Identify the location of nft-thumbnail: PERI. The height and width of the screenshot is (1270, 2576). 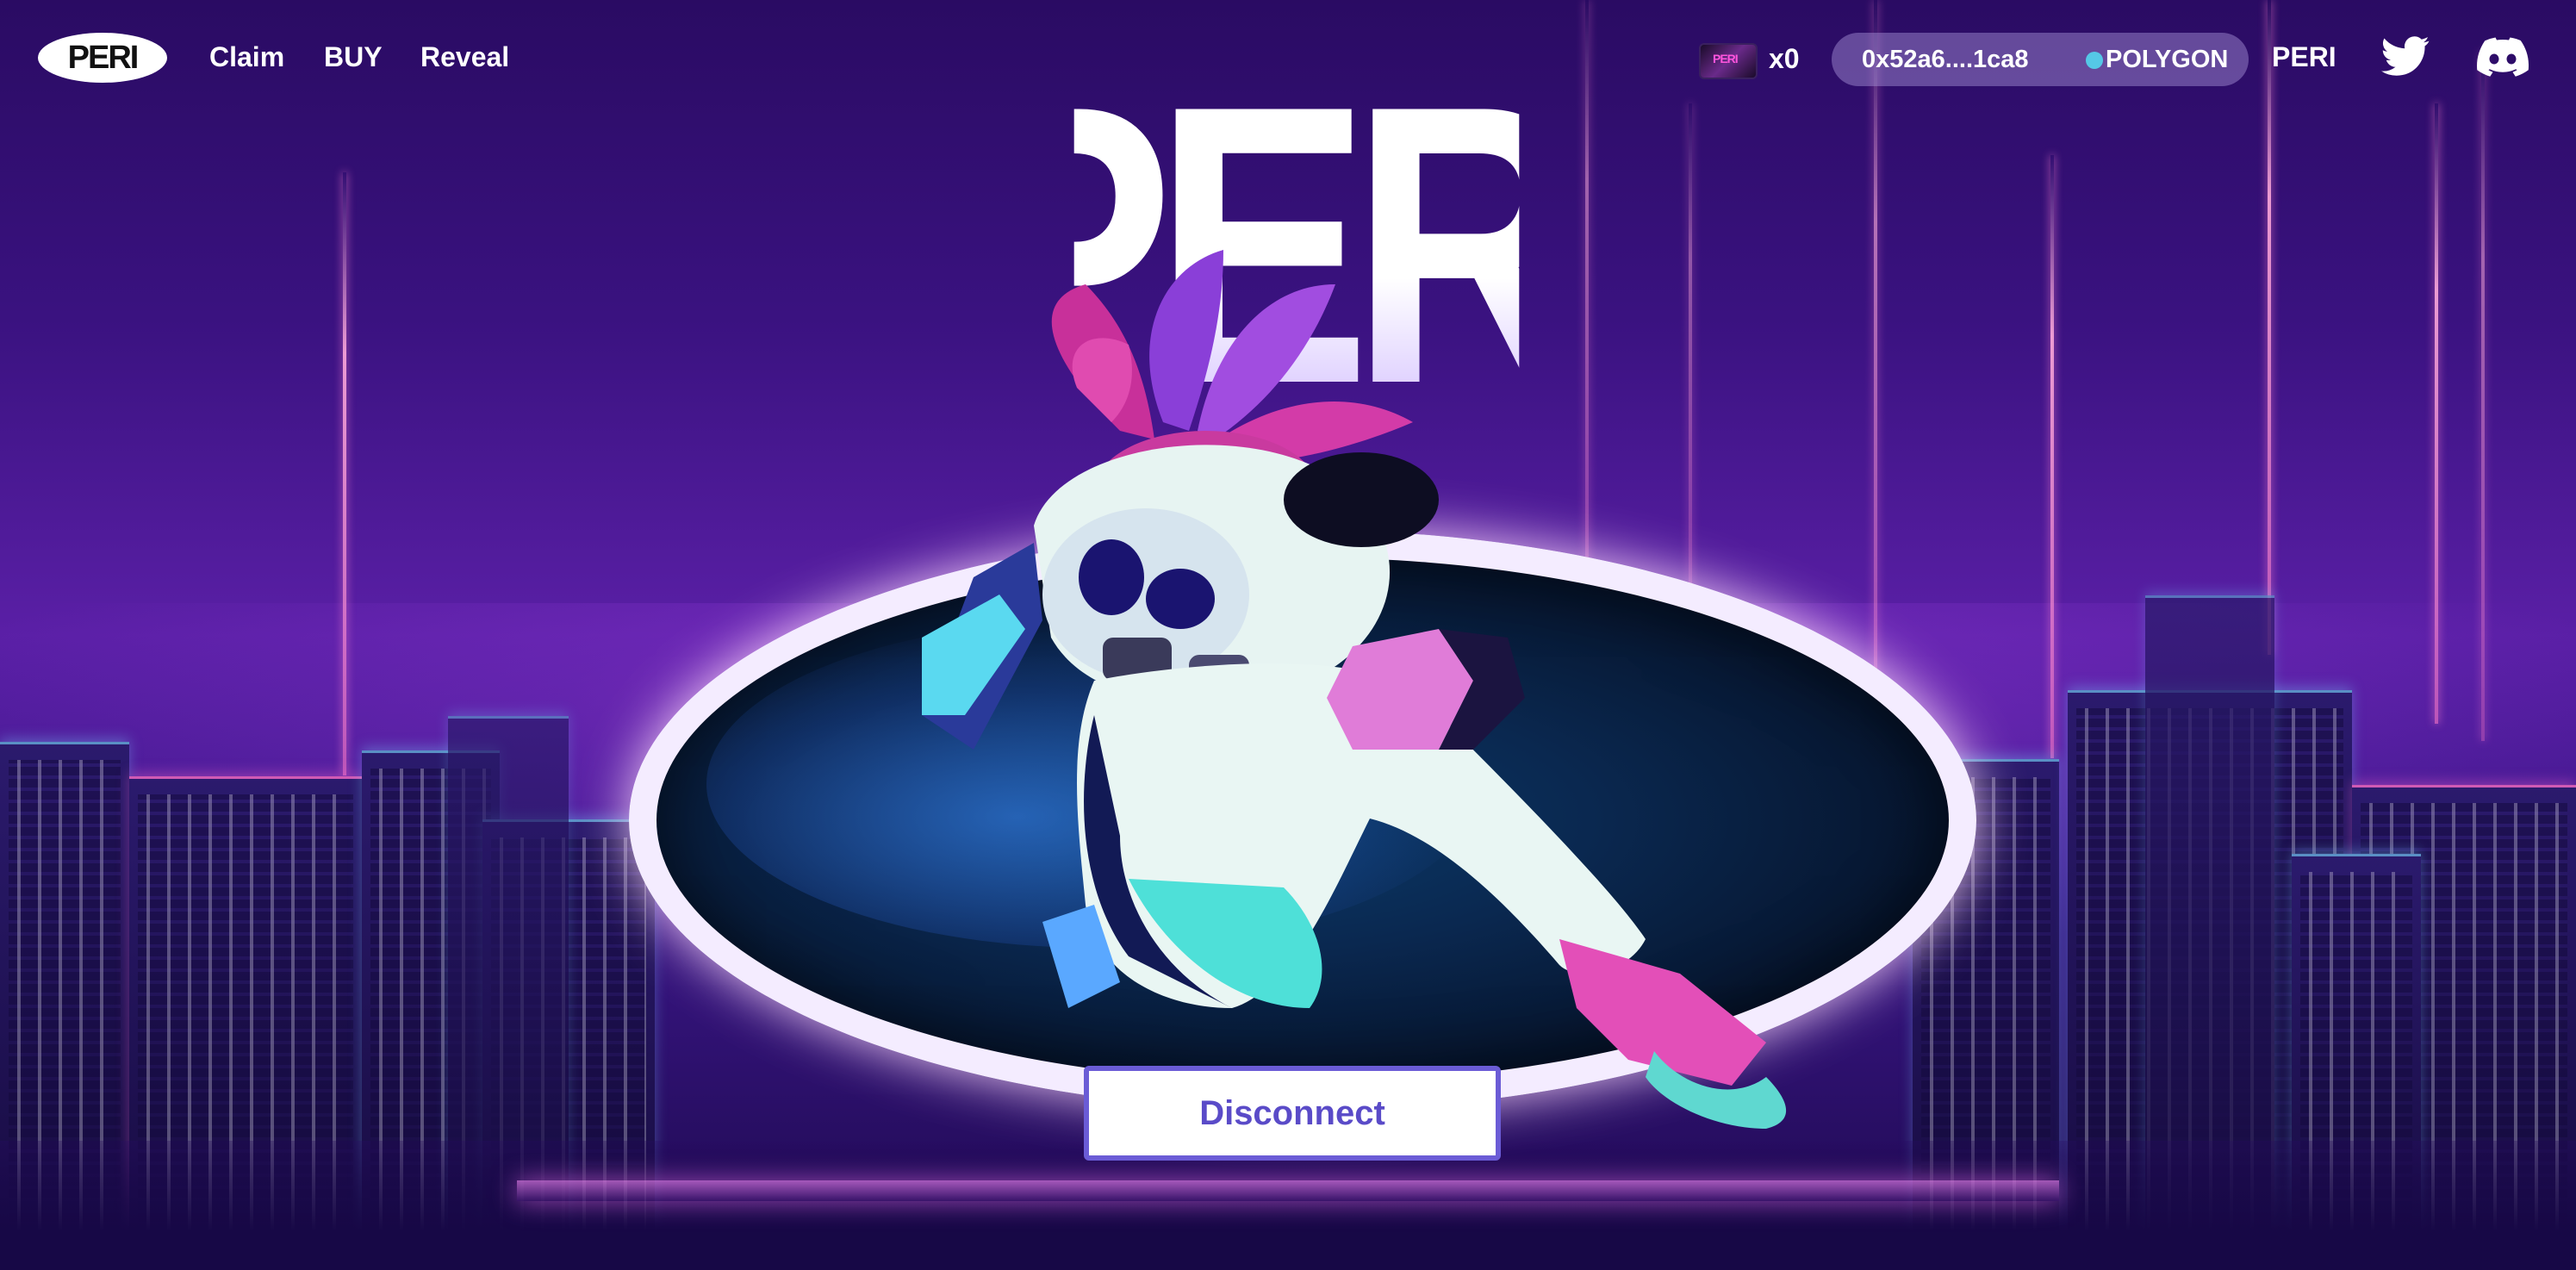
(1729, 61).